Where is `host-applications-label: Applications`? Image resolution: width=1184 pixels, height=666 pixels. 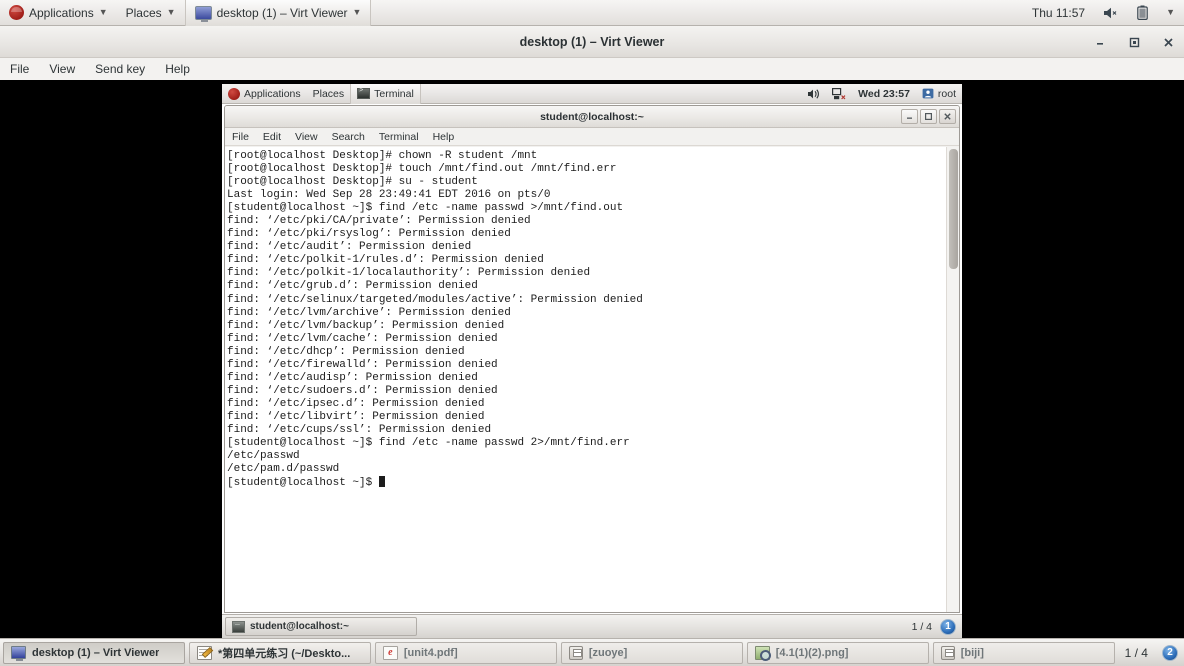
host-applications-label: Applications is located at coordinates (61, 12).